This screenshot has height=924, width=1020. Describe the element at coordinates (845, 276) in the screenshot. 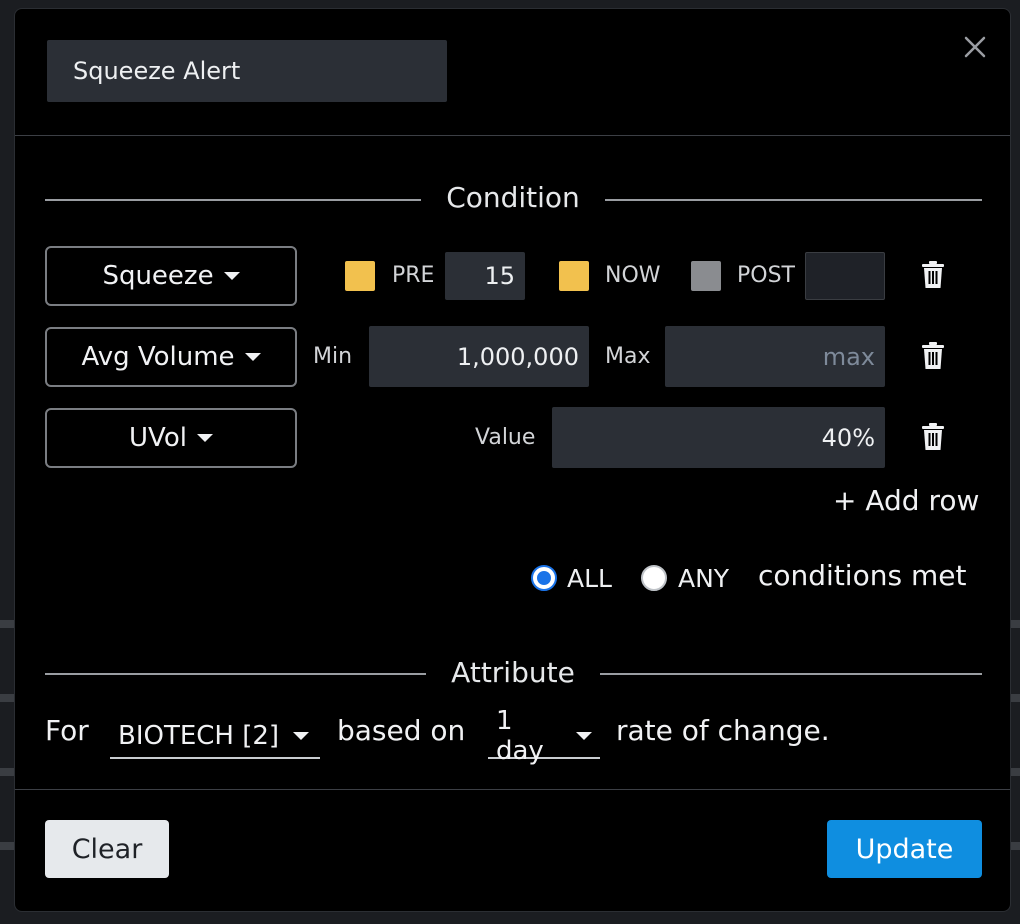

I see `post-input` at that location.